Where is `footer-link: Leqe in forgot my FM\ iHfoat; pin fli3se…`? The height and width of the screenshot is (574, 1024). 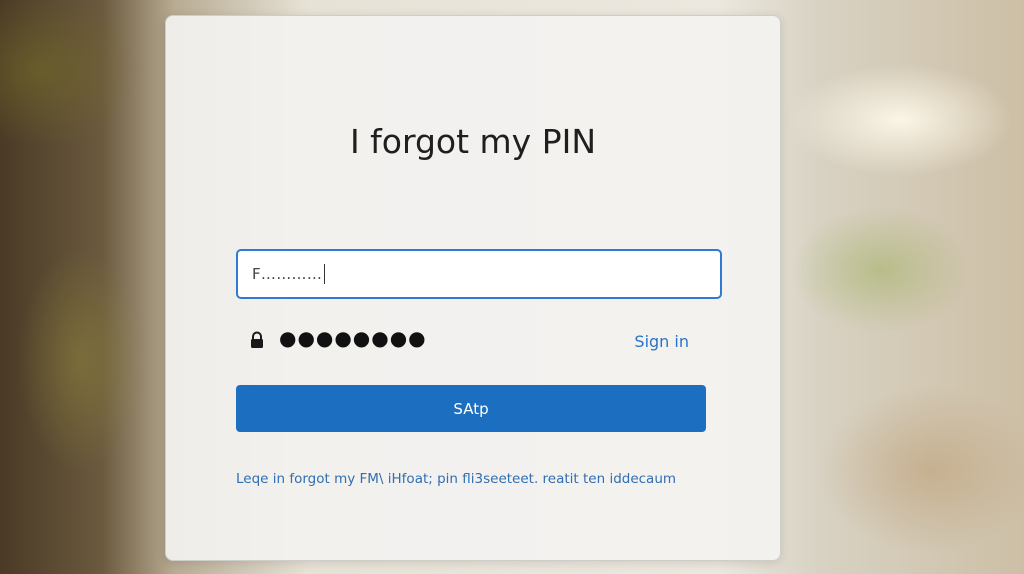
footer-link: Leqe in forgot my FM\ iHfoat; pin fli3se… is located at coordinates (476, 479).